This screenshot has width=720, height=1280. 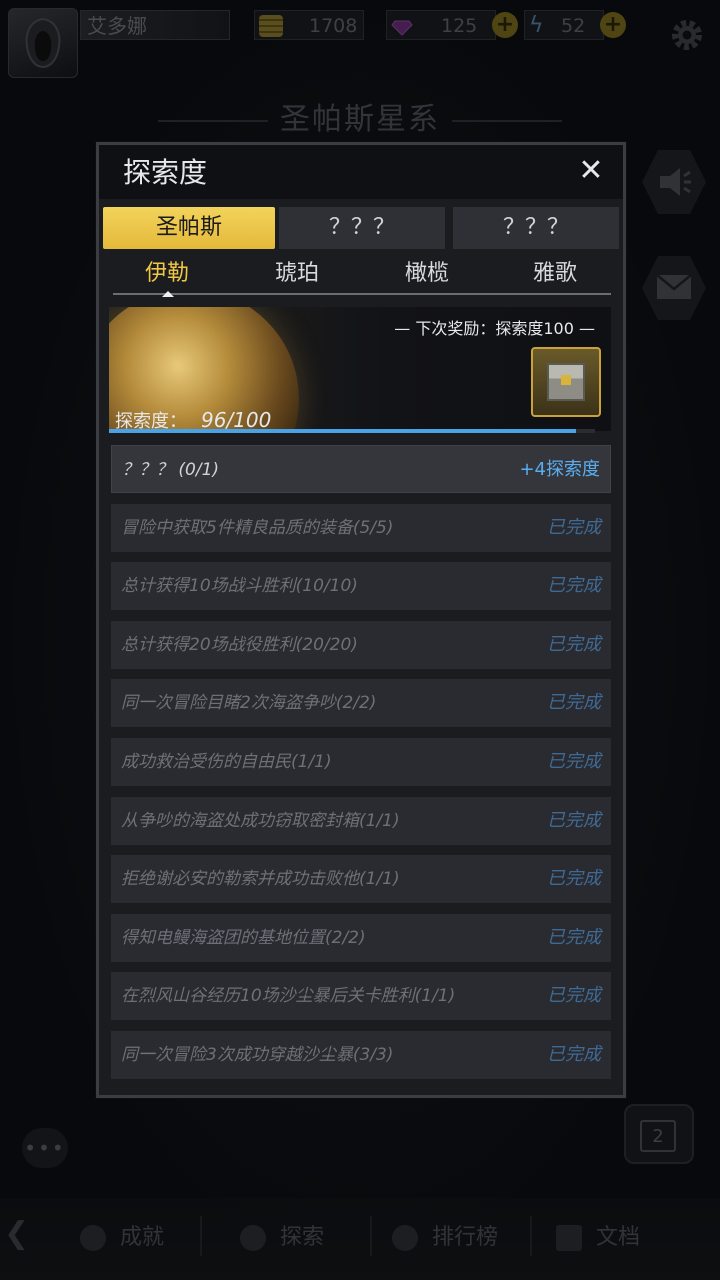 What do you see at coordinates (361, 469) in the screenshot?
I see `task-row: ？？？ (0/1) +4探索度` at bounding box center [361, 469].